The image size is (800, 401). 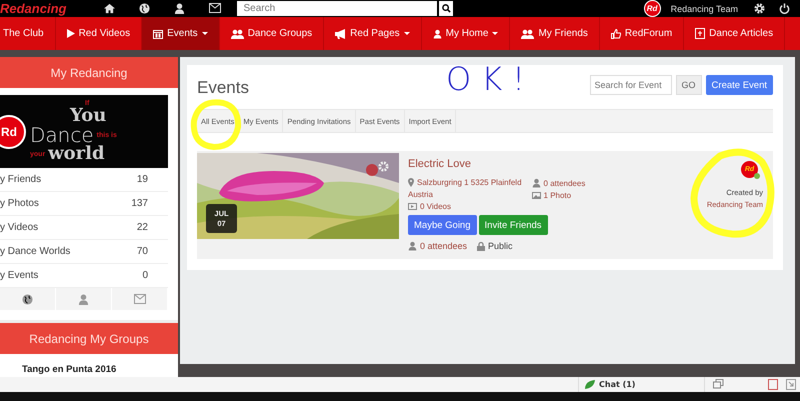 What do you see at coordinates (70, 33) in the screenshot?
I see `play-icon` at bounding box center [70, 33].